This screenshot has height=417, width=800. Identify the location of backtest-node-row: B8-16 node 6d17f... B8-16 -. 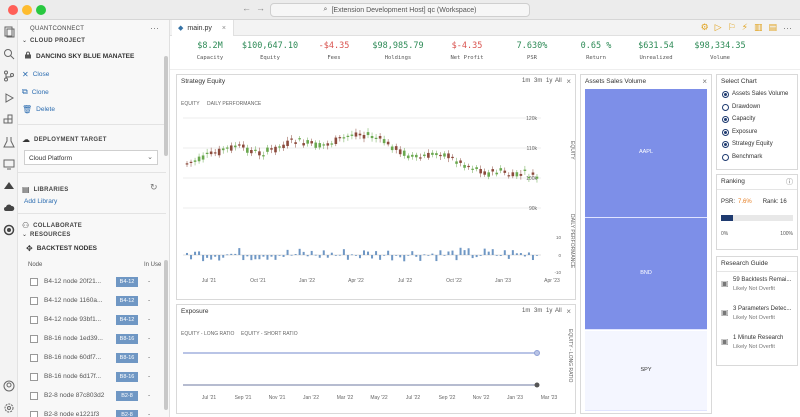
(92, 377).